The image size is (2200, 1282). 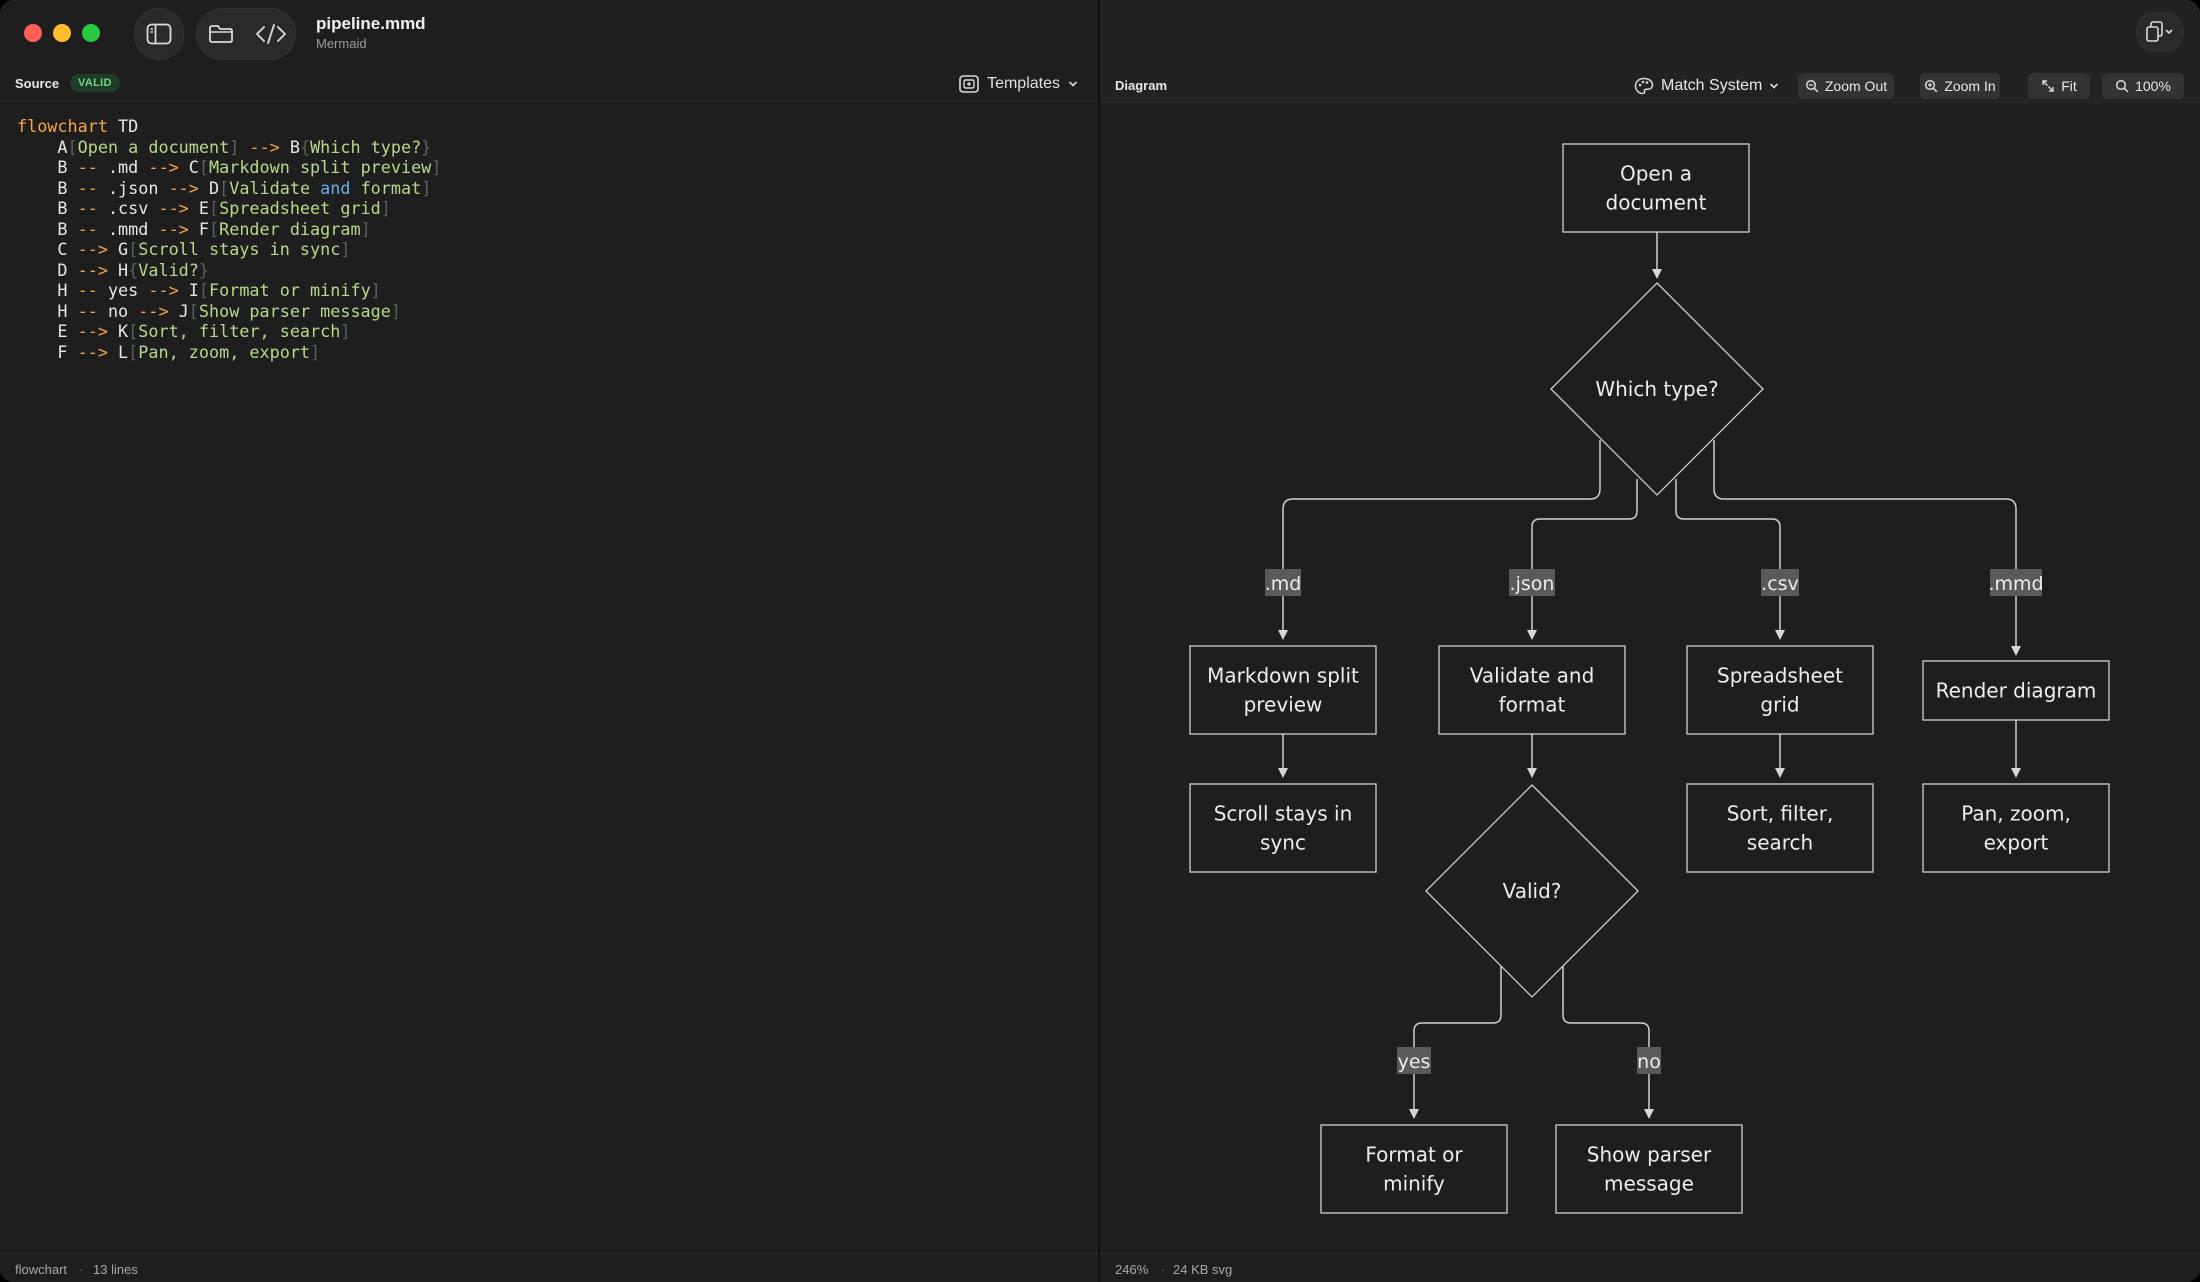 What do you see at coordinates (1532, 690) in the screenshot?
I see `node-d-box` at bounding box center [1532, 690].